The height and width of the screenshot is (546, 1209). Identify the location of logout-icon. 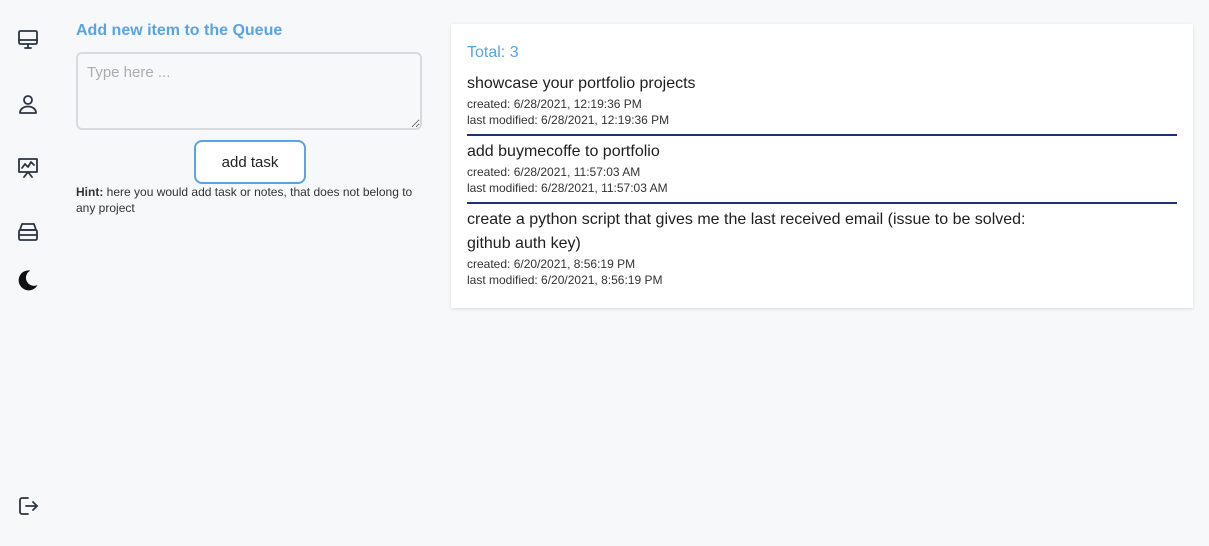
(28, 506).